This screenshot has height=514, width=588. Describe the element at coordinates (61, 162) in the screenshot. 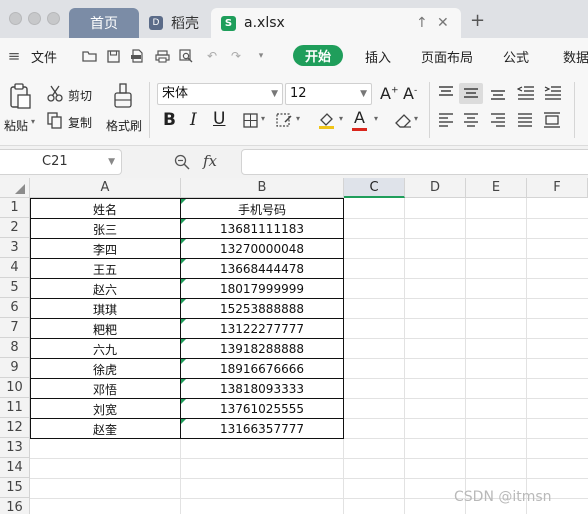

I see `name-box: C21 ▼` at that location.